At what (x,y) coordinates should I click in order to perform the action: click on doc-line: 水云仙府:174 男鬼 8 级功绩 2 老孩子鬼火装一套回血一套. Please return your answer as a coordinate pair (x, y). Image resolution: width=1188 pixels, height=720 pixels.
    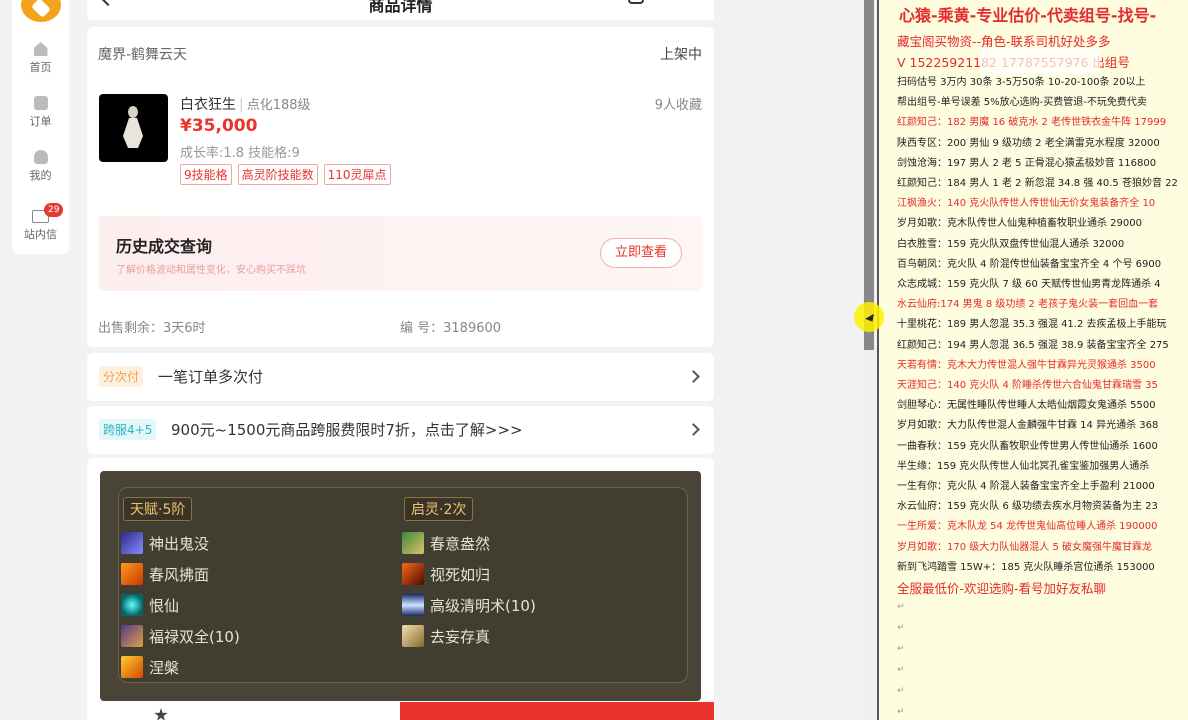
    Looking at the image, I should click on (1028, 305).